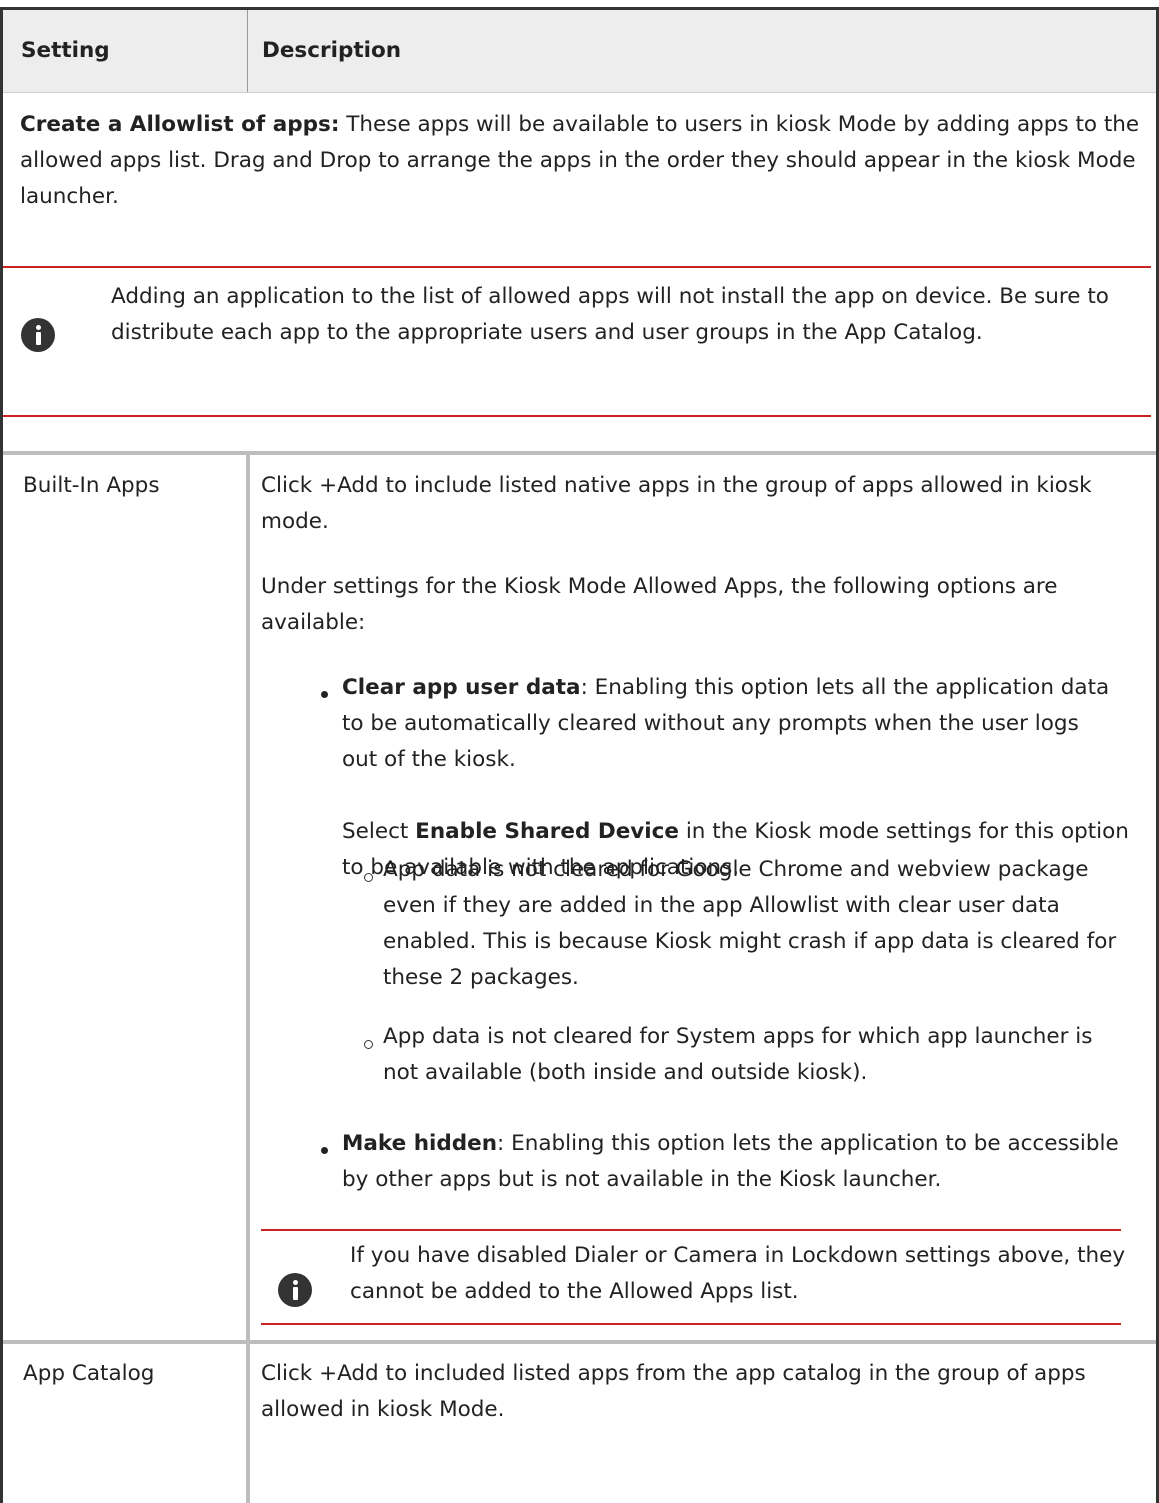 The image size is (1159, 1503). What do you see at coordinates (248, 977) in the screenshot?
I see `column-divider` at bounding box center [248, 977].